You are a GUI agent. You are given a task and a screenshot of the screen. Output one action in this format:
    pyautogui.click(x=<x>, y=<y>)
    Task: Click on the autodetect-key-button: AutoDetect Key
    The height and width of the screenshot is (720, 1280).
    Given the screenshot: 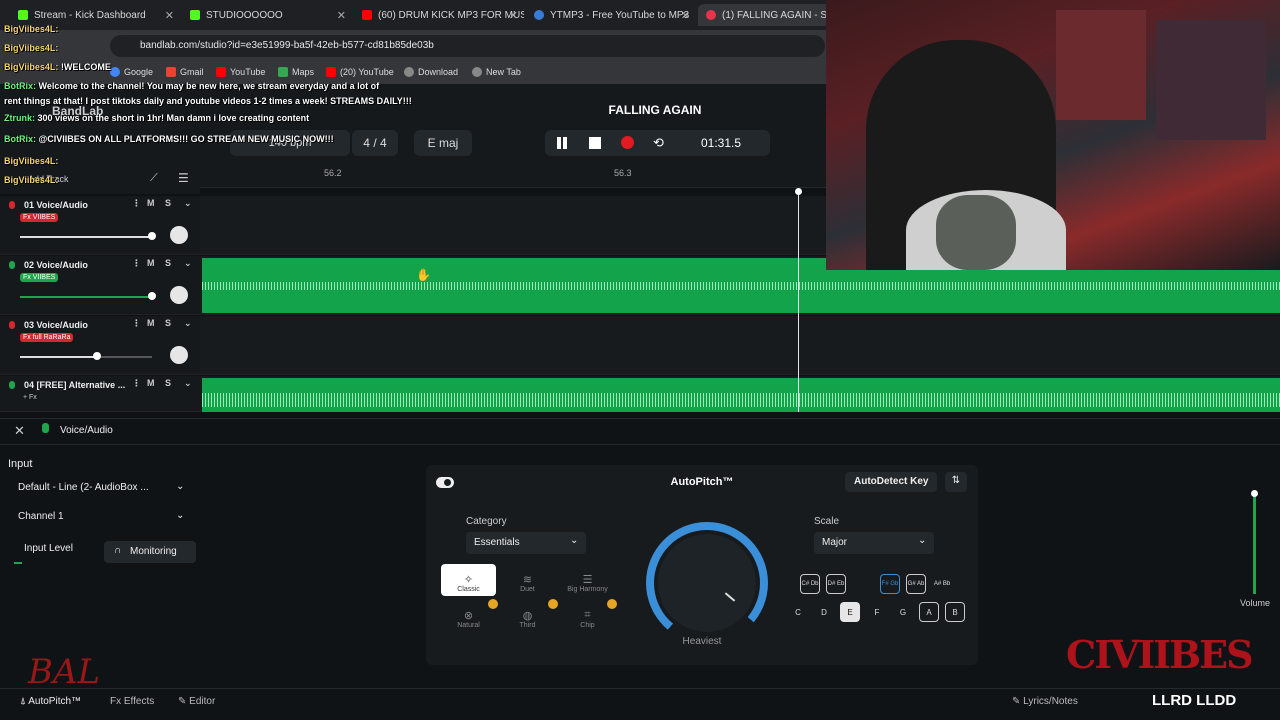 What is the action you would take?
    pyautogui.click(x=891, y=482)
    